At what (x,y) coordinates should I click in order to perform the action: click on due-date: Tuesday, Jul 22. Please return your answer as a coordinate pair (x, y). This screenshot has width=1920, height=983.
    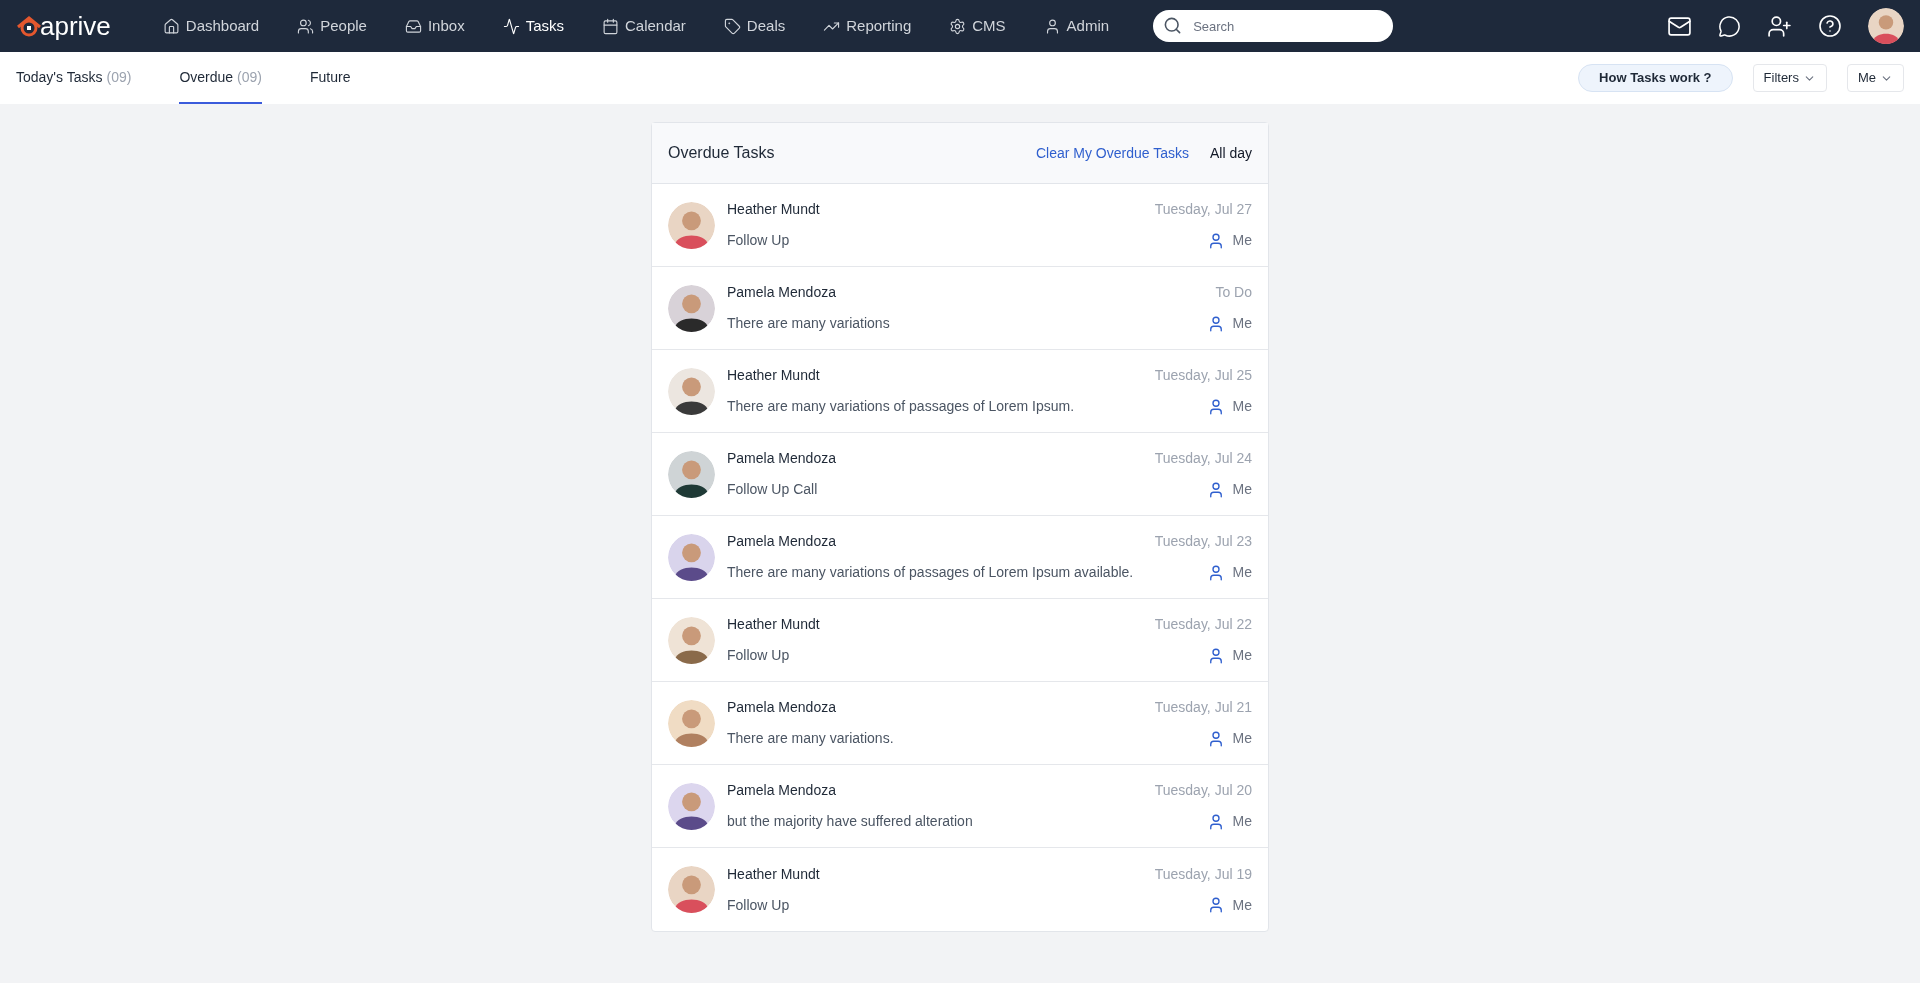
    Looking at the image, I should click on (1203, 624).